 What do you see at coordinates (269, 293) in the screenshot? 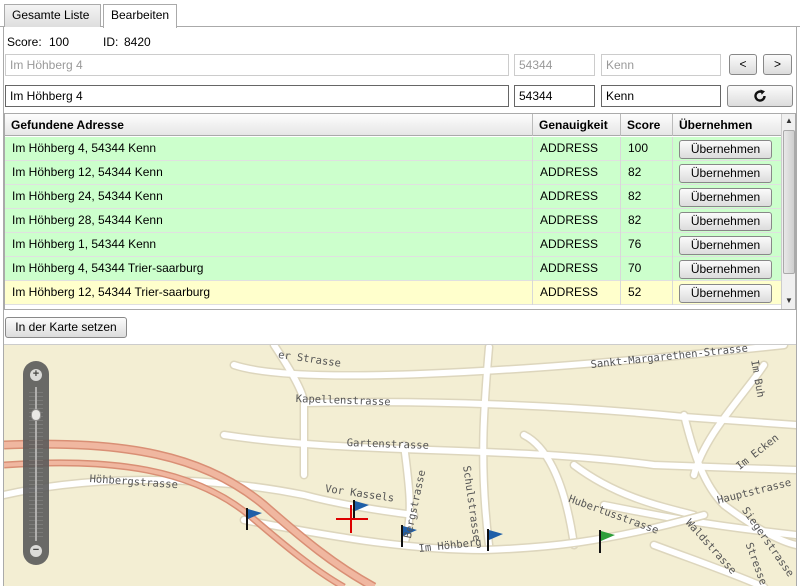
I see `cell-address: Im Höhberg 12, 54344 Trier-saarburg` at bounding box center [269, 293].